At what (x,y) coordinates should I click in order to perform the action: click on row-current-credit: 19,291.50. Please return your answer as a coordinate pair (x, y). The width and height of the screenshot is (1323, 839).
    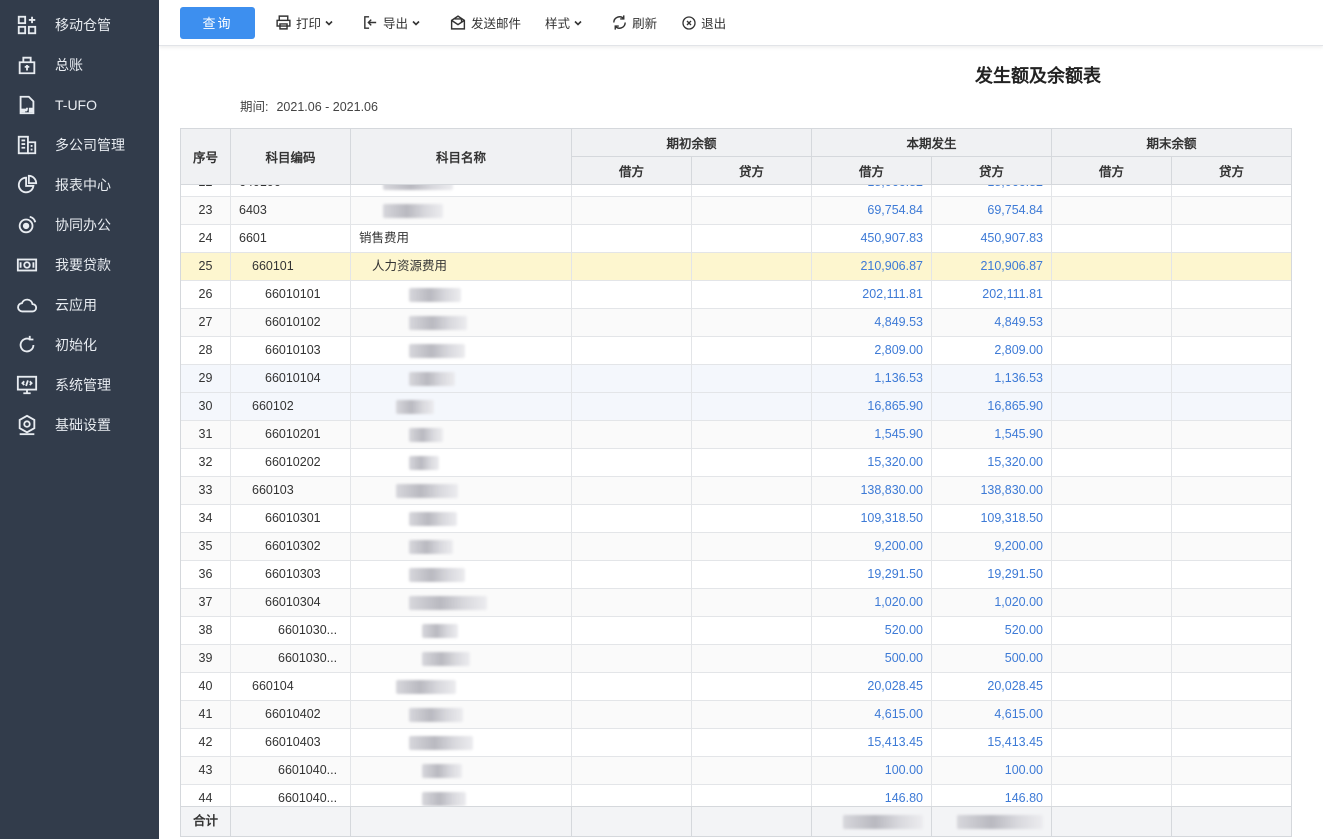
    Looking at the image, I should click on (992, 574).